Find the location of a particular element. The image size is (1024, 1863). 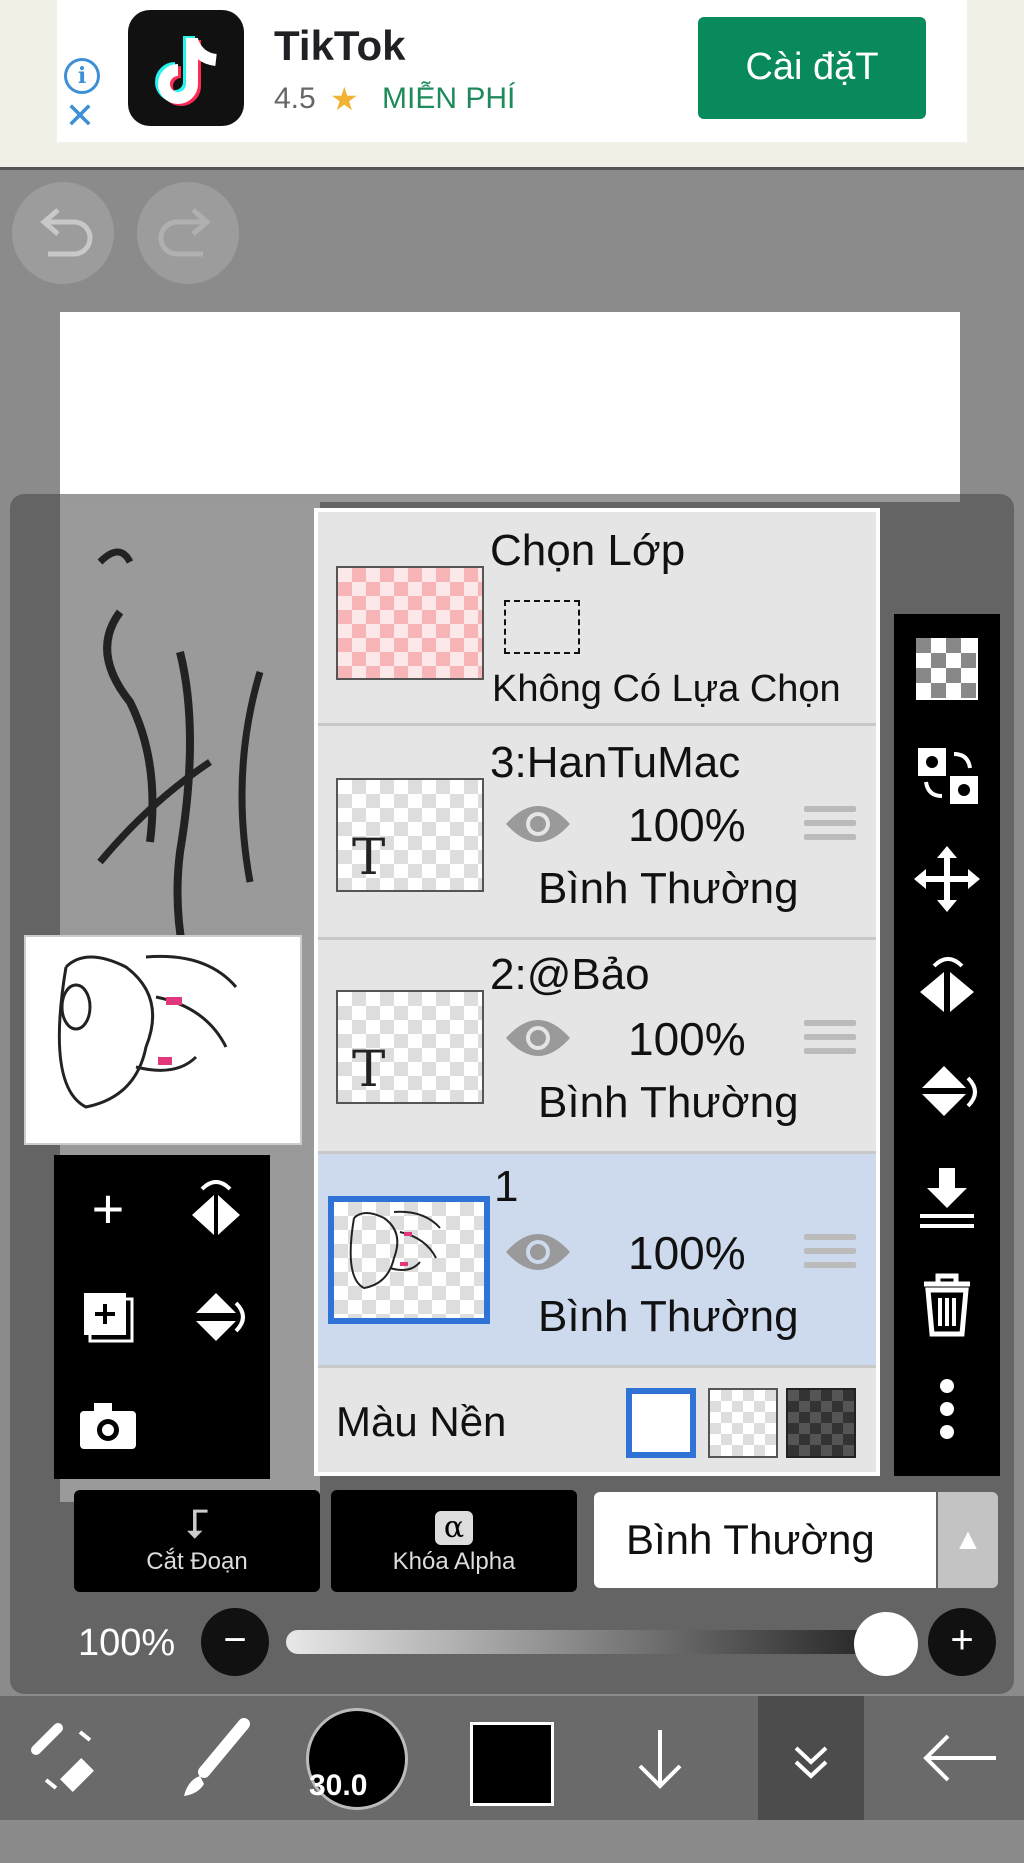

alpha-lock-button: α Khóa Alpha is located at coordinates (454, 1541).